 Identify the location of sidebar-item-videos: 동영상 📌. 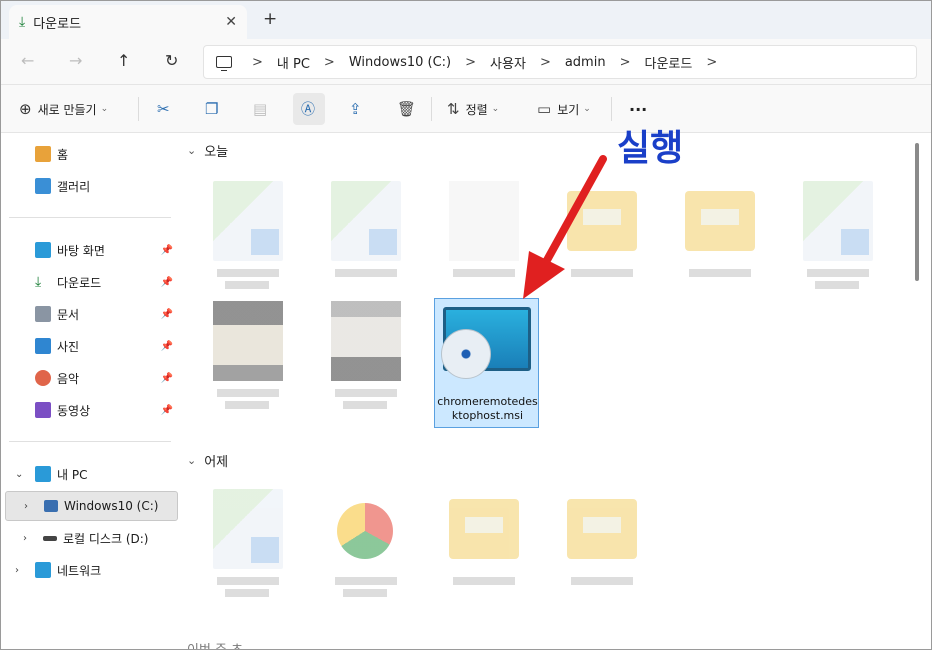
(91, 410).